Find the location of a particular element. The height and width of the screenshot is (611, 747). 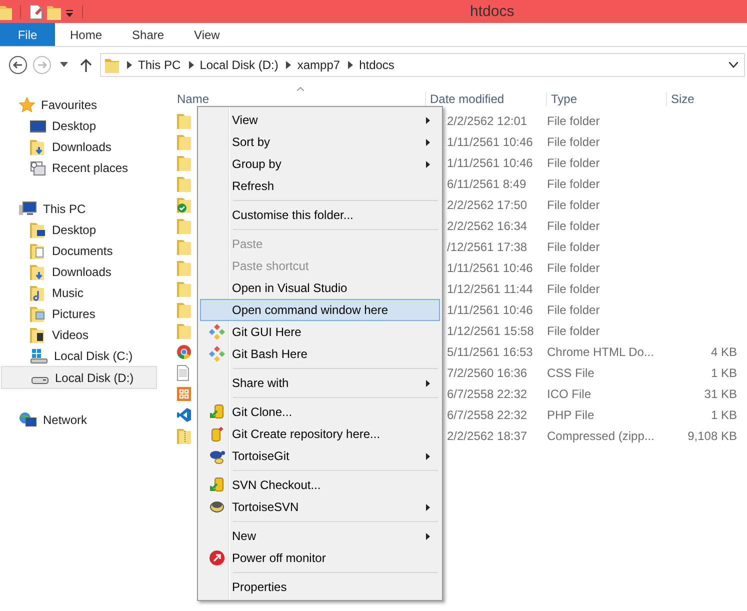

nav-item: Favourites is located at coordinates (80, 104).